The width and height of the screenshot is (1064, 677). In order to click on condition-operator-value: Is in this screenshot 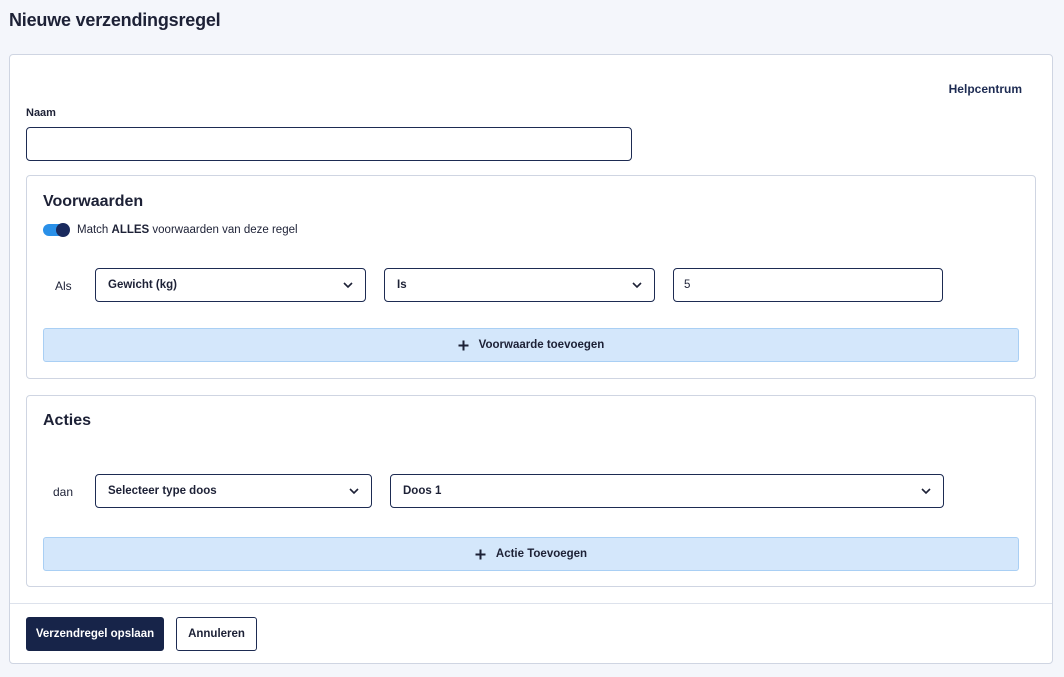, I will do `click(402, 285)`.